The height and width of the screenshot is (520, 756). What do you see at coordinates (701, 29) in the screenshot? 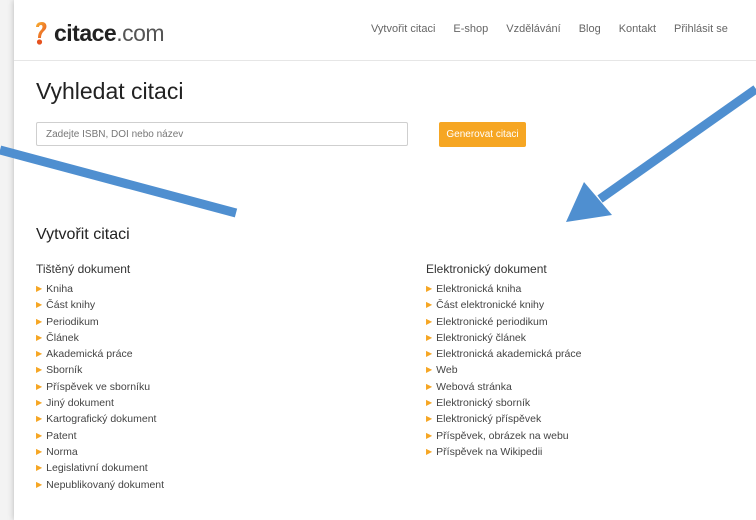
I see `nav-item-login: Přihlásit se` at bounding box center [701, 29].